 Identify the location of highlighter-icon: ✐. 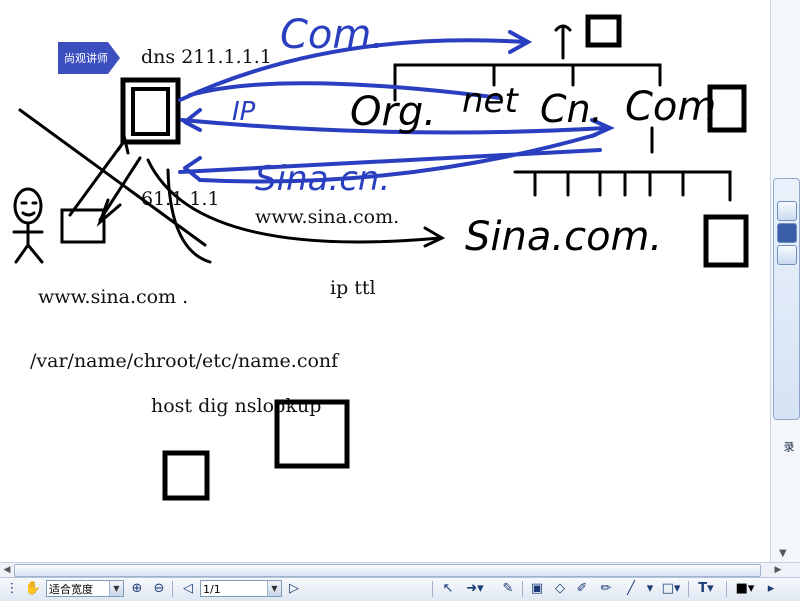
(582, 589).